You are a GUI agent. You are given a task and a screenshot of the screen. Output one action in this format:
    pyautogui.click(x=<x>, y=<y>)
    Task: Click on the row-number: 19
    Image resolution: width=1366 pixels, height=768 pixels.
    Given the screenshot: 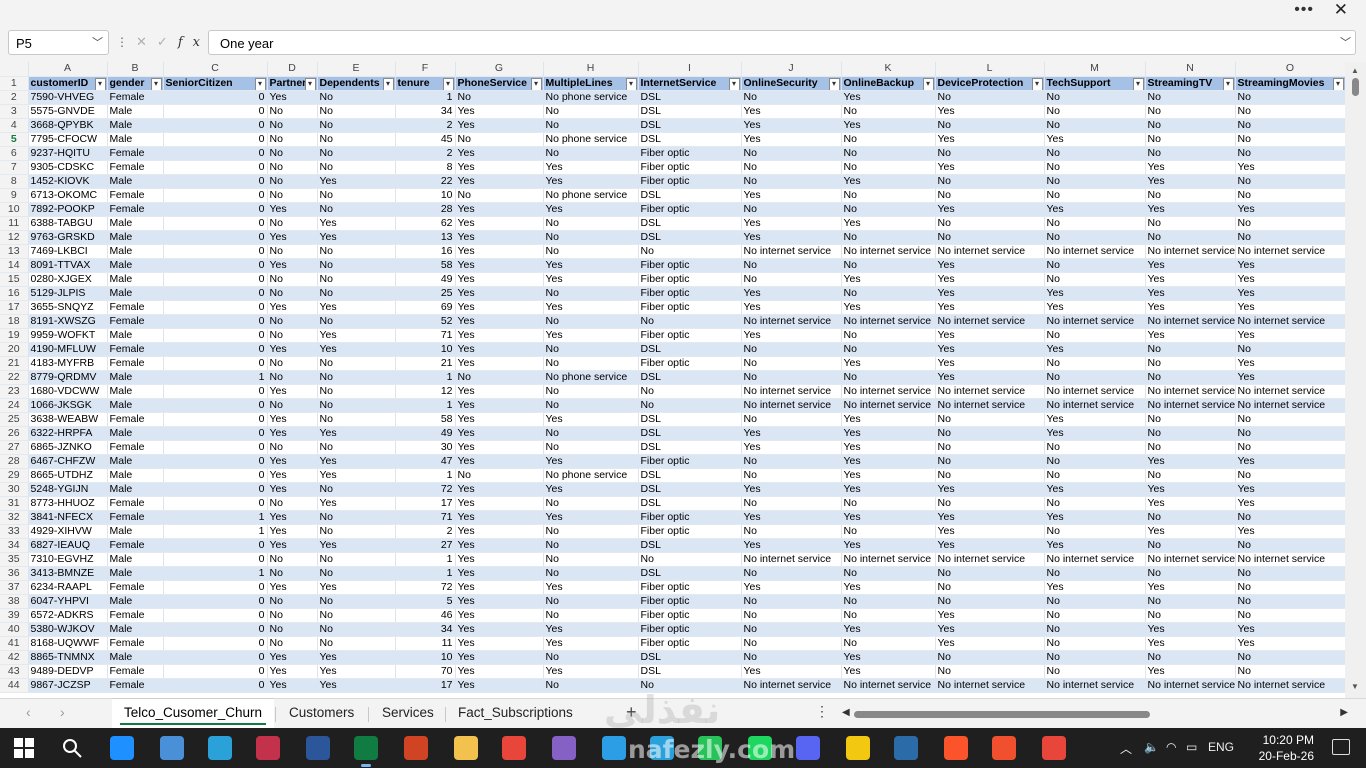 What is the action you would take?
    pyautogui.click(x=14, y=335)
    